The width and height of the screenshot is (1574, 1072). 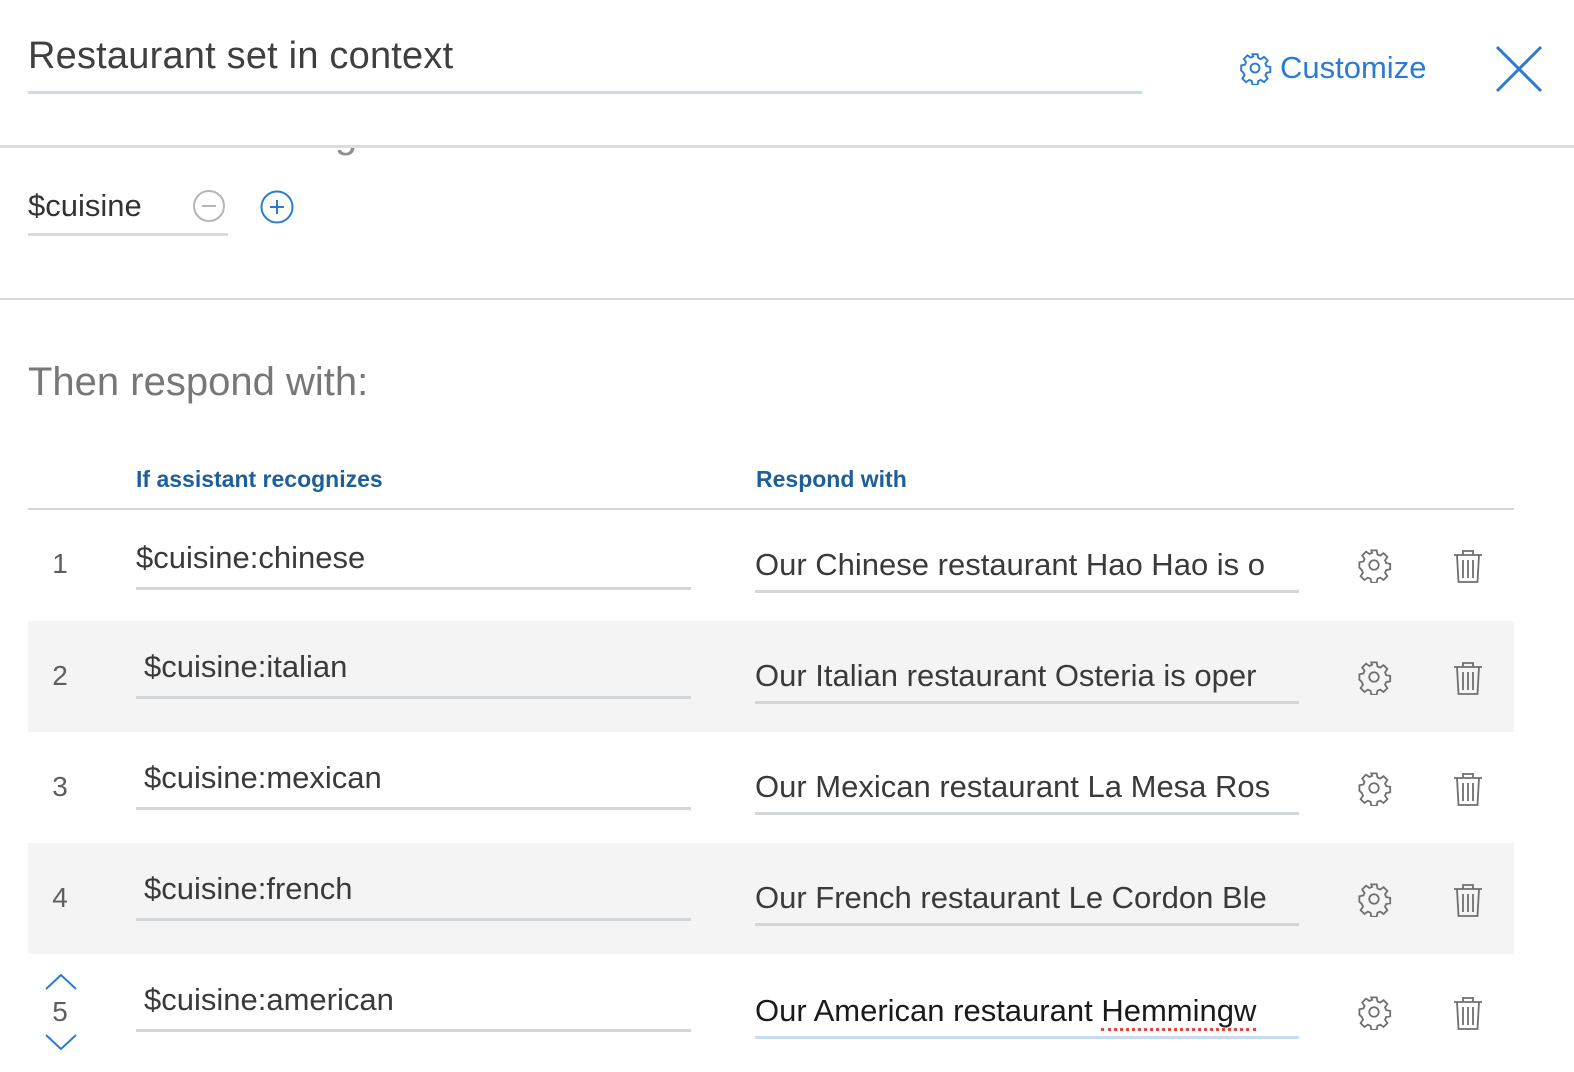 I want to click on response-text: Our Chinese restaurant Hao Hao is o, so click(x=1010, y=565).